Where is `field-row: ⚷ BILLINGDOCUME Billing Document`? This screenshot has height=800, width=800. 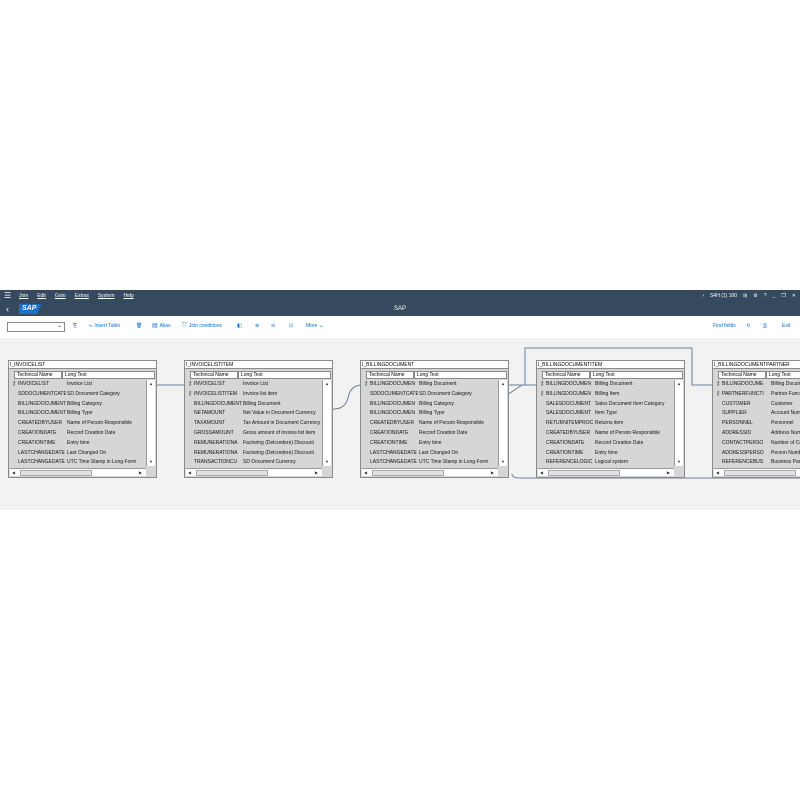
field-row: ⚷ BILLINGDOCUME Billing Document is located at coordinates (757, 385).